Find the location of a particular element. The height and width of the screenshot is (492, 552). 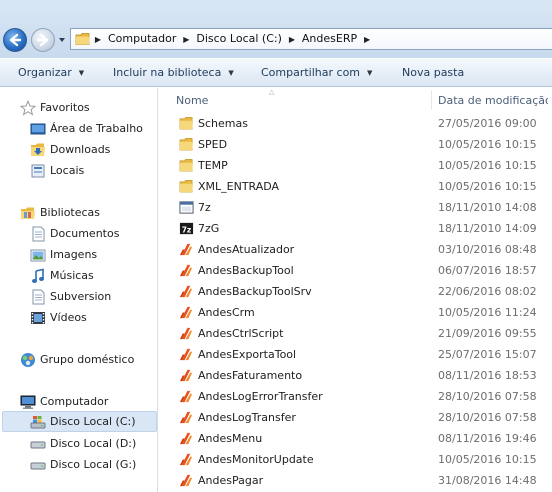

file-name: 7z is located at coordinates (204, 207).